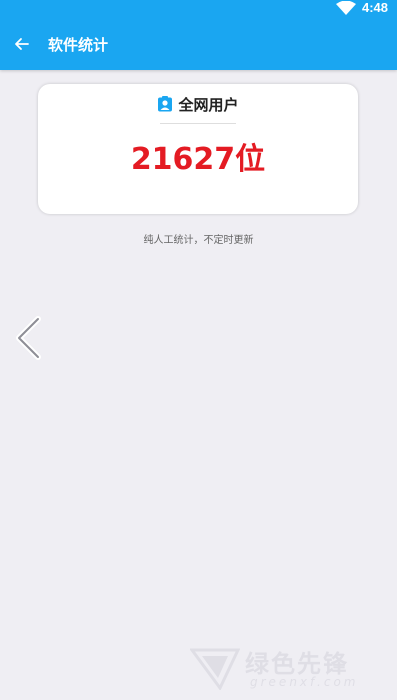 This screenshot has height=700, width=397. Describe the element at coordinates (215, 669) in the screenshot. I see `watermark-logo-icon` at that location.